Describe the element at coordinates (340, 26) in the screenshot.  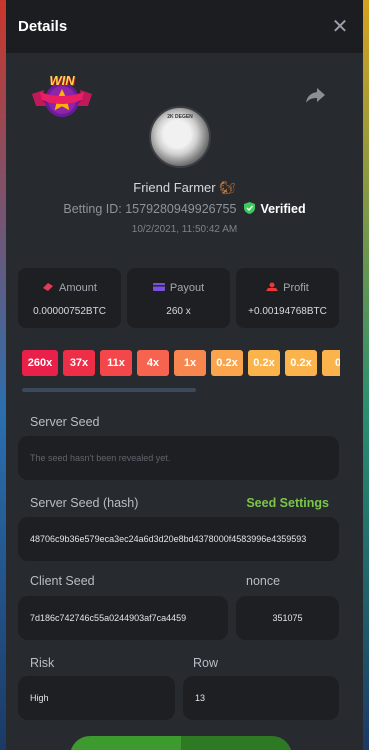
I see `close-icon: ✕` at that location.